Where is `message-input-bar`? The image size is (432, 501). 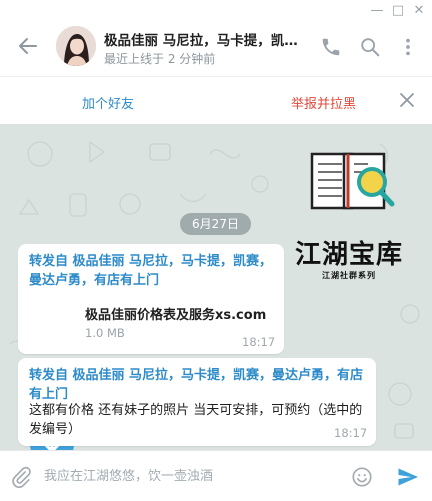
message-input-bar is located at coordinates (216, 475).